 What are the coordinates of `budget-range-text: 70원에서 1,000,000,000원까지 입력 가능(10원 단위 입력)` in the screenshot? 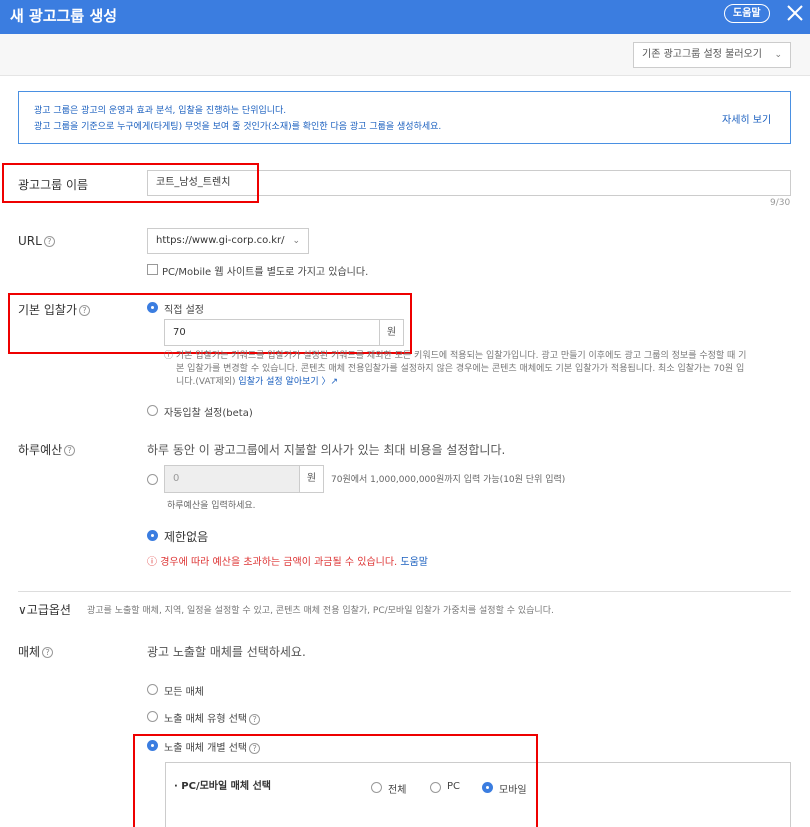 It's located at (448, 480).